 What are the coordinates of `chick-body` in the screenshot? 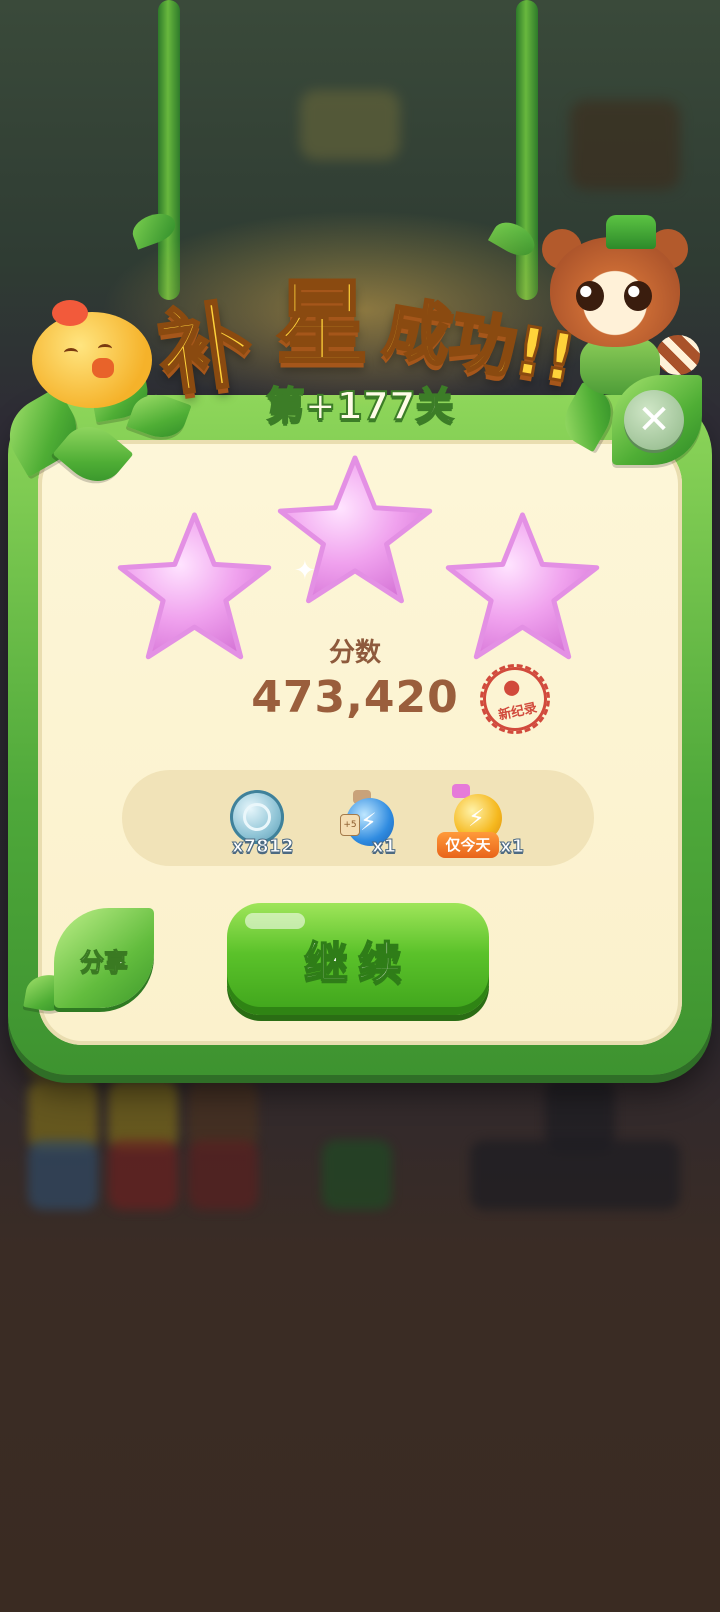 It's located at (92, 360).